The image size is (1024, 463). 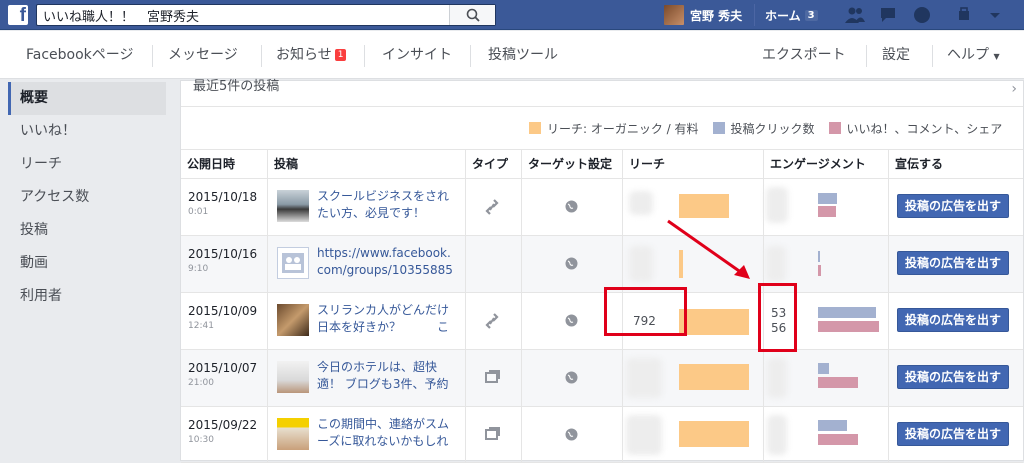 I want to click on chevron-right-icon: ›, so click(x=1014, y=89).